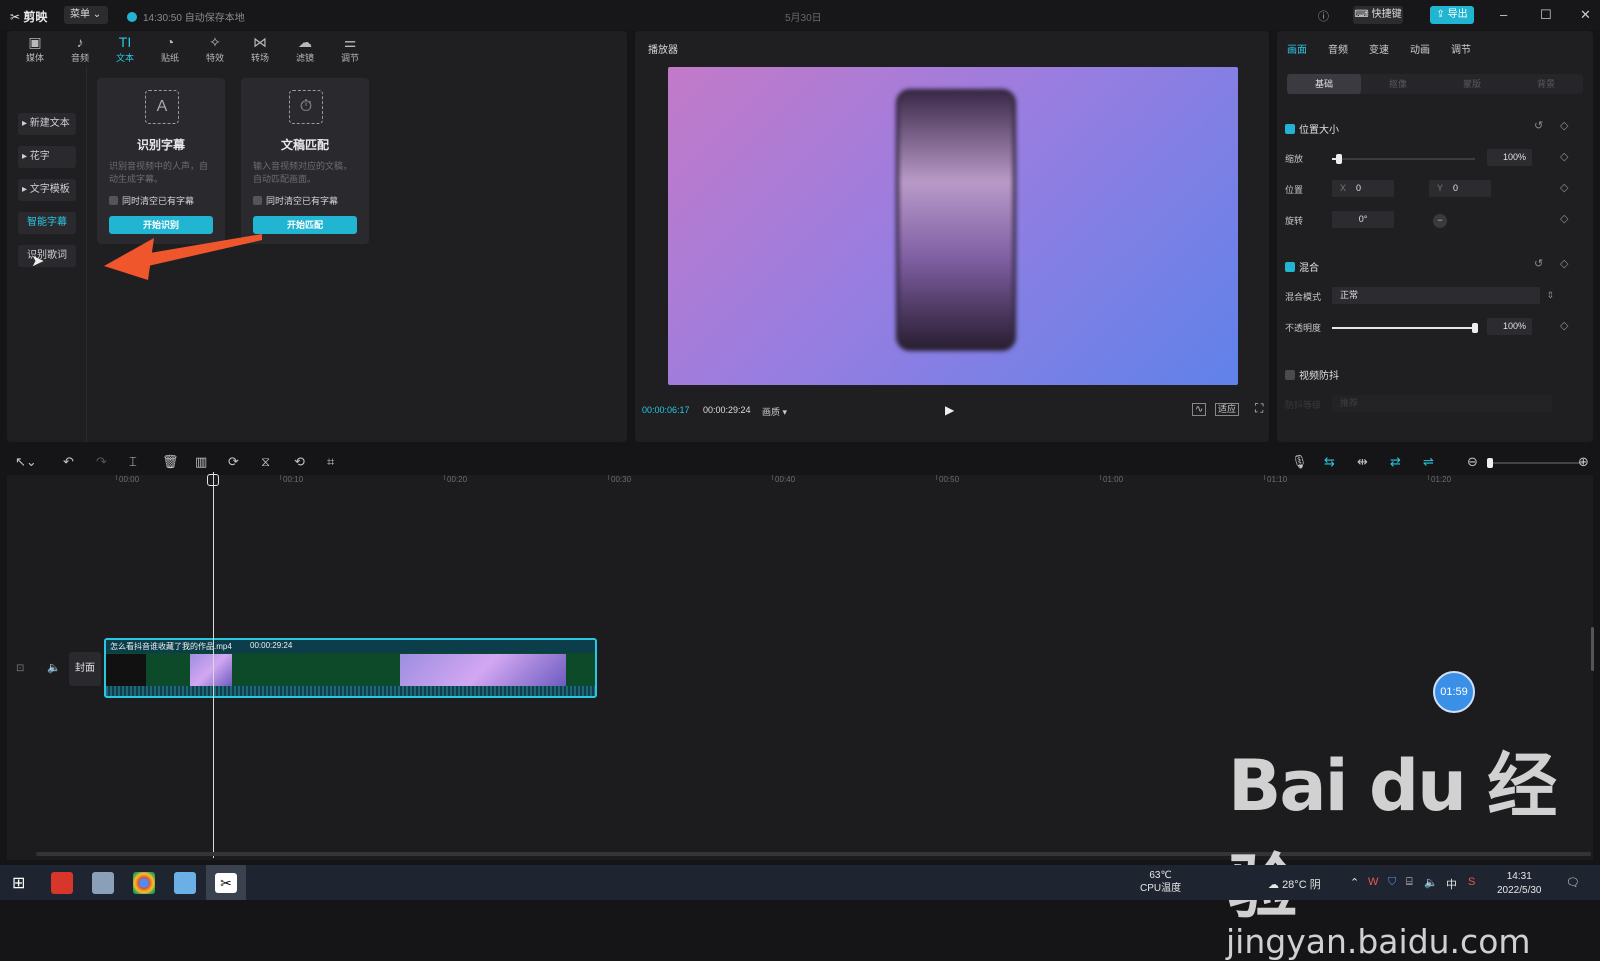  I want to click on opacity-slider, so click(1405, 328).